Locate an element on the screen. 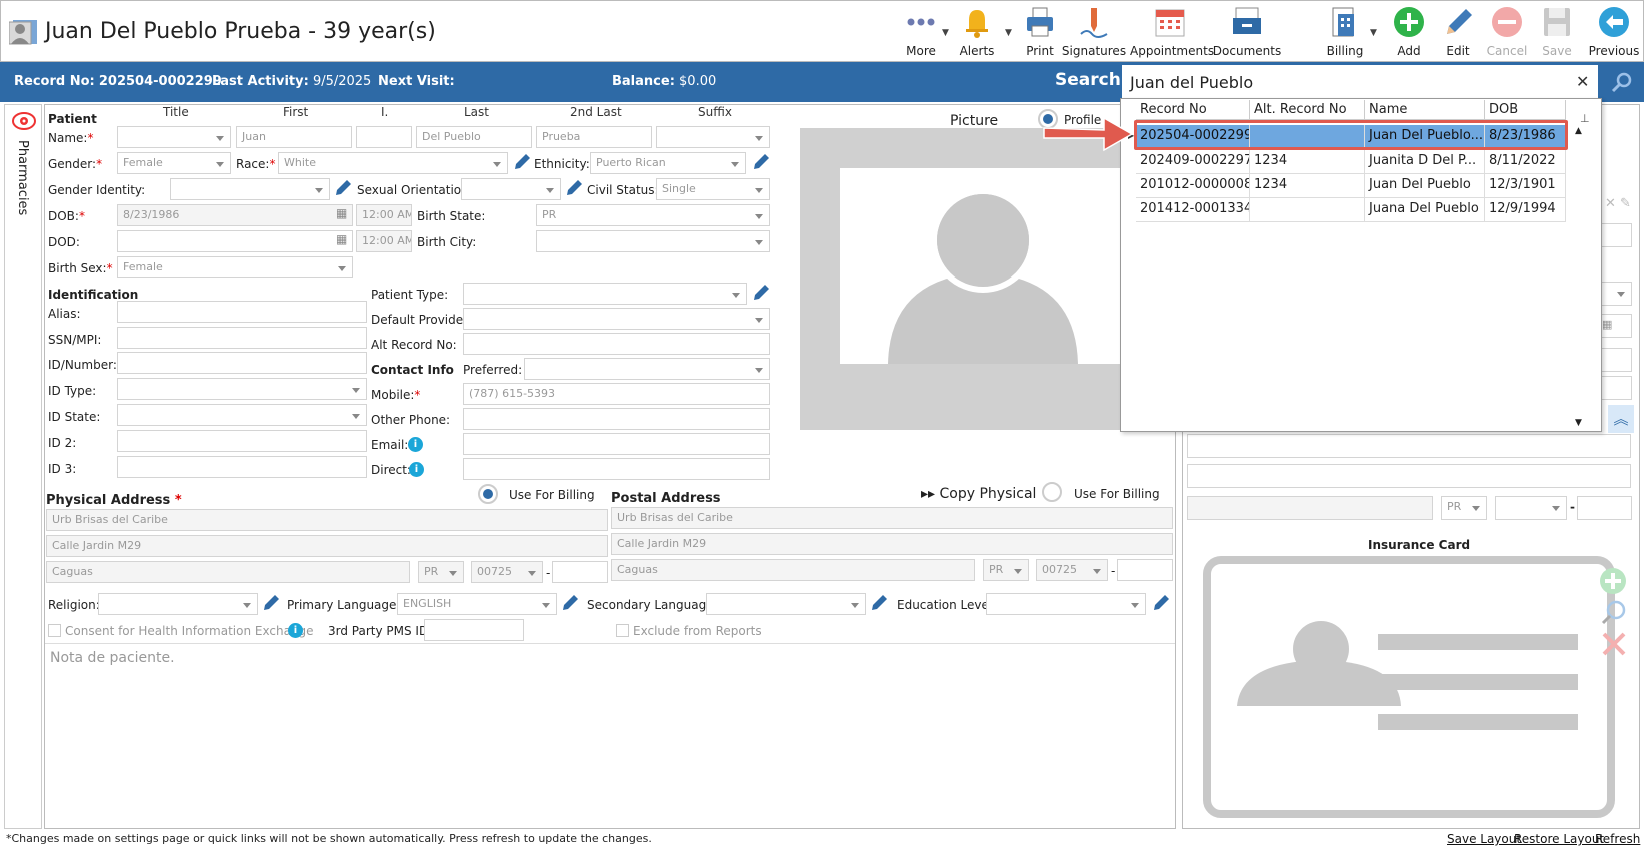 The height and width of the screenshot is (848, 1644). add-button: Add is located at coordinates (1409, 31).